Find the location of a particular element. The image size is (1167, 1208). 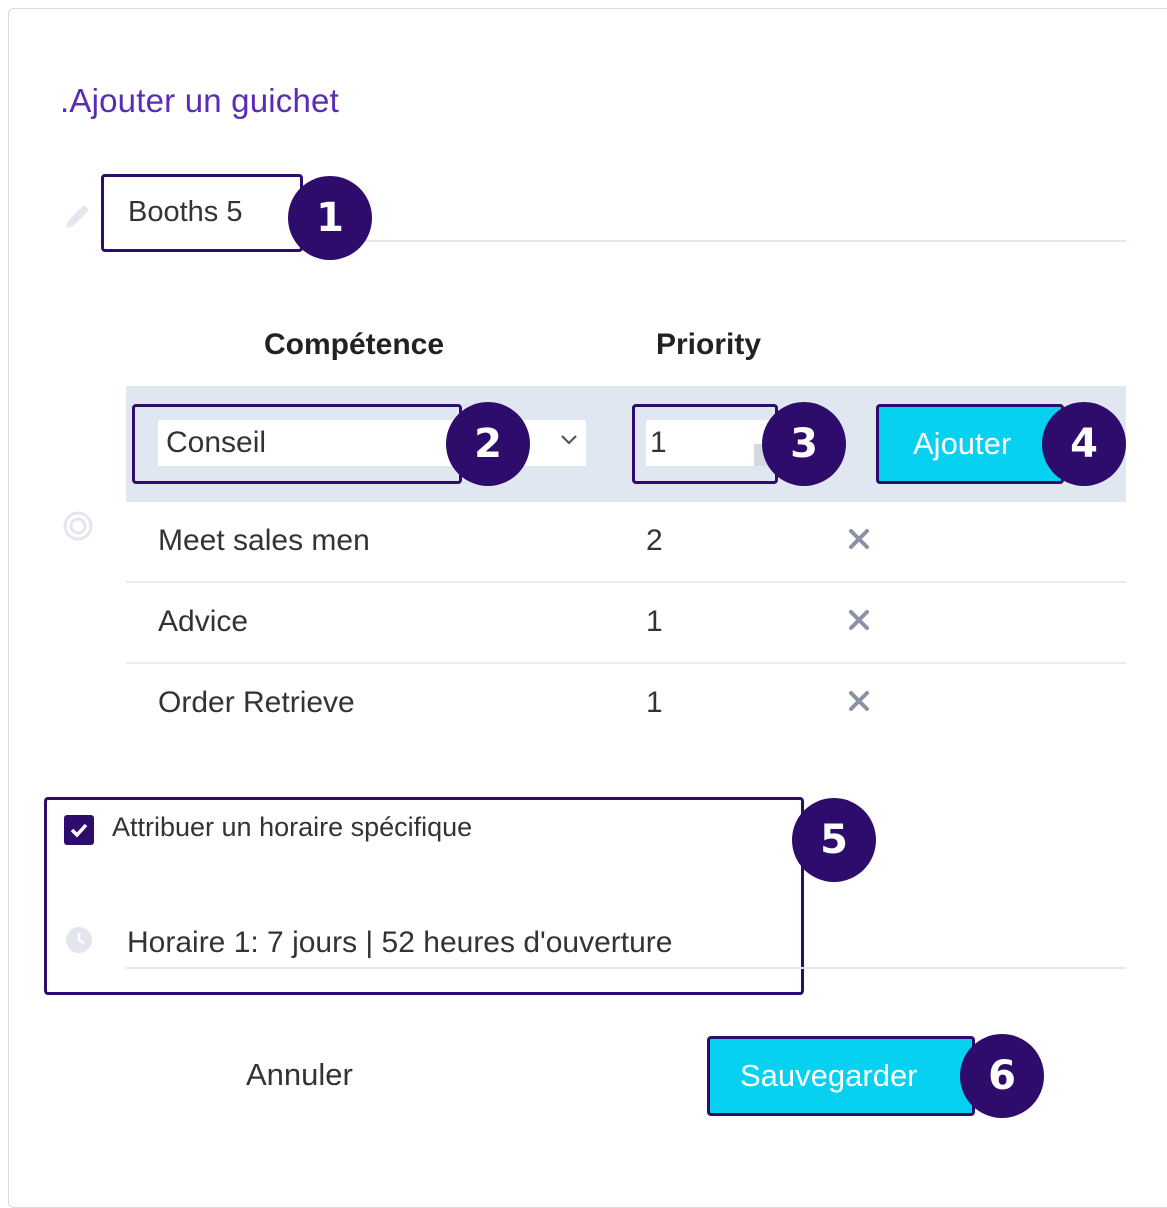

step-badge-2: 2 is located at coordinates (488, 444).